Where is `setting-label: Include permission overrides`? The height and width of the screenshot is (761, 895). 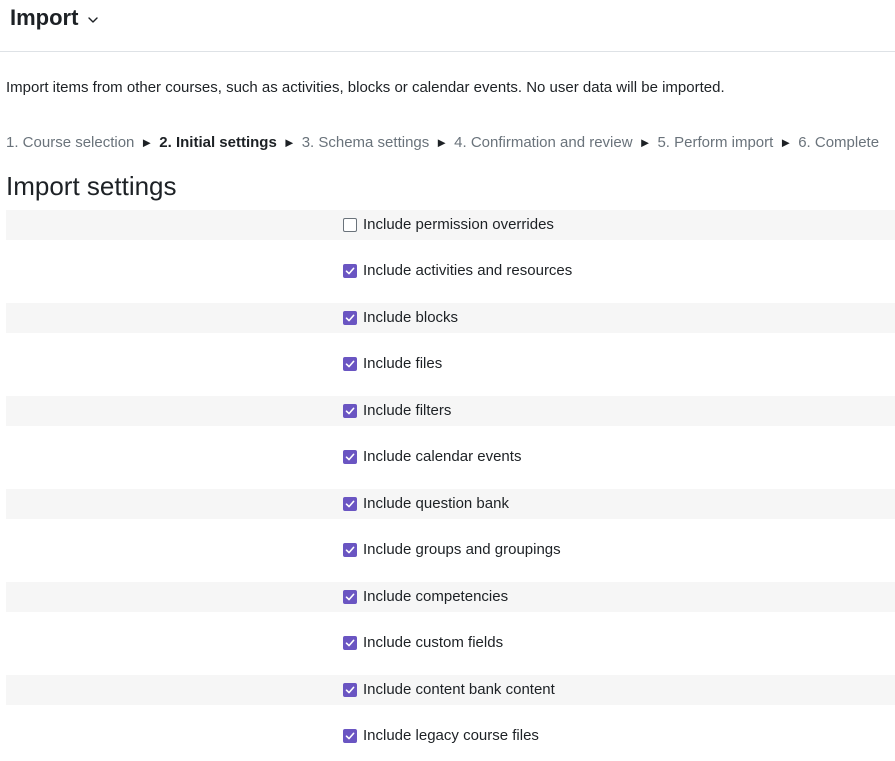 setting-label: Include permission overrides is located at coordinates (458, 224).